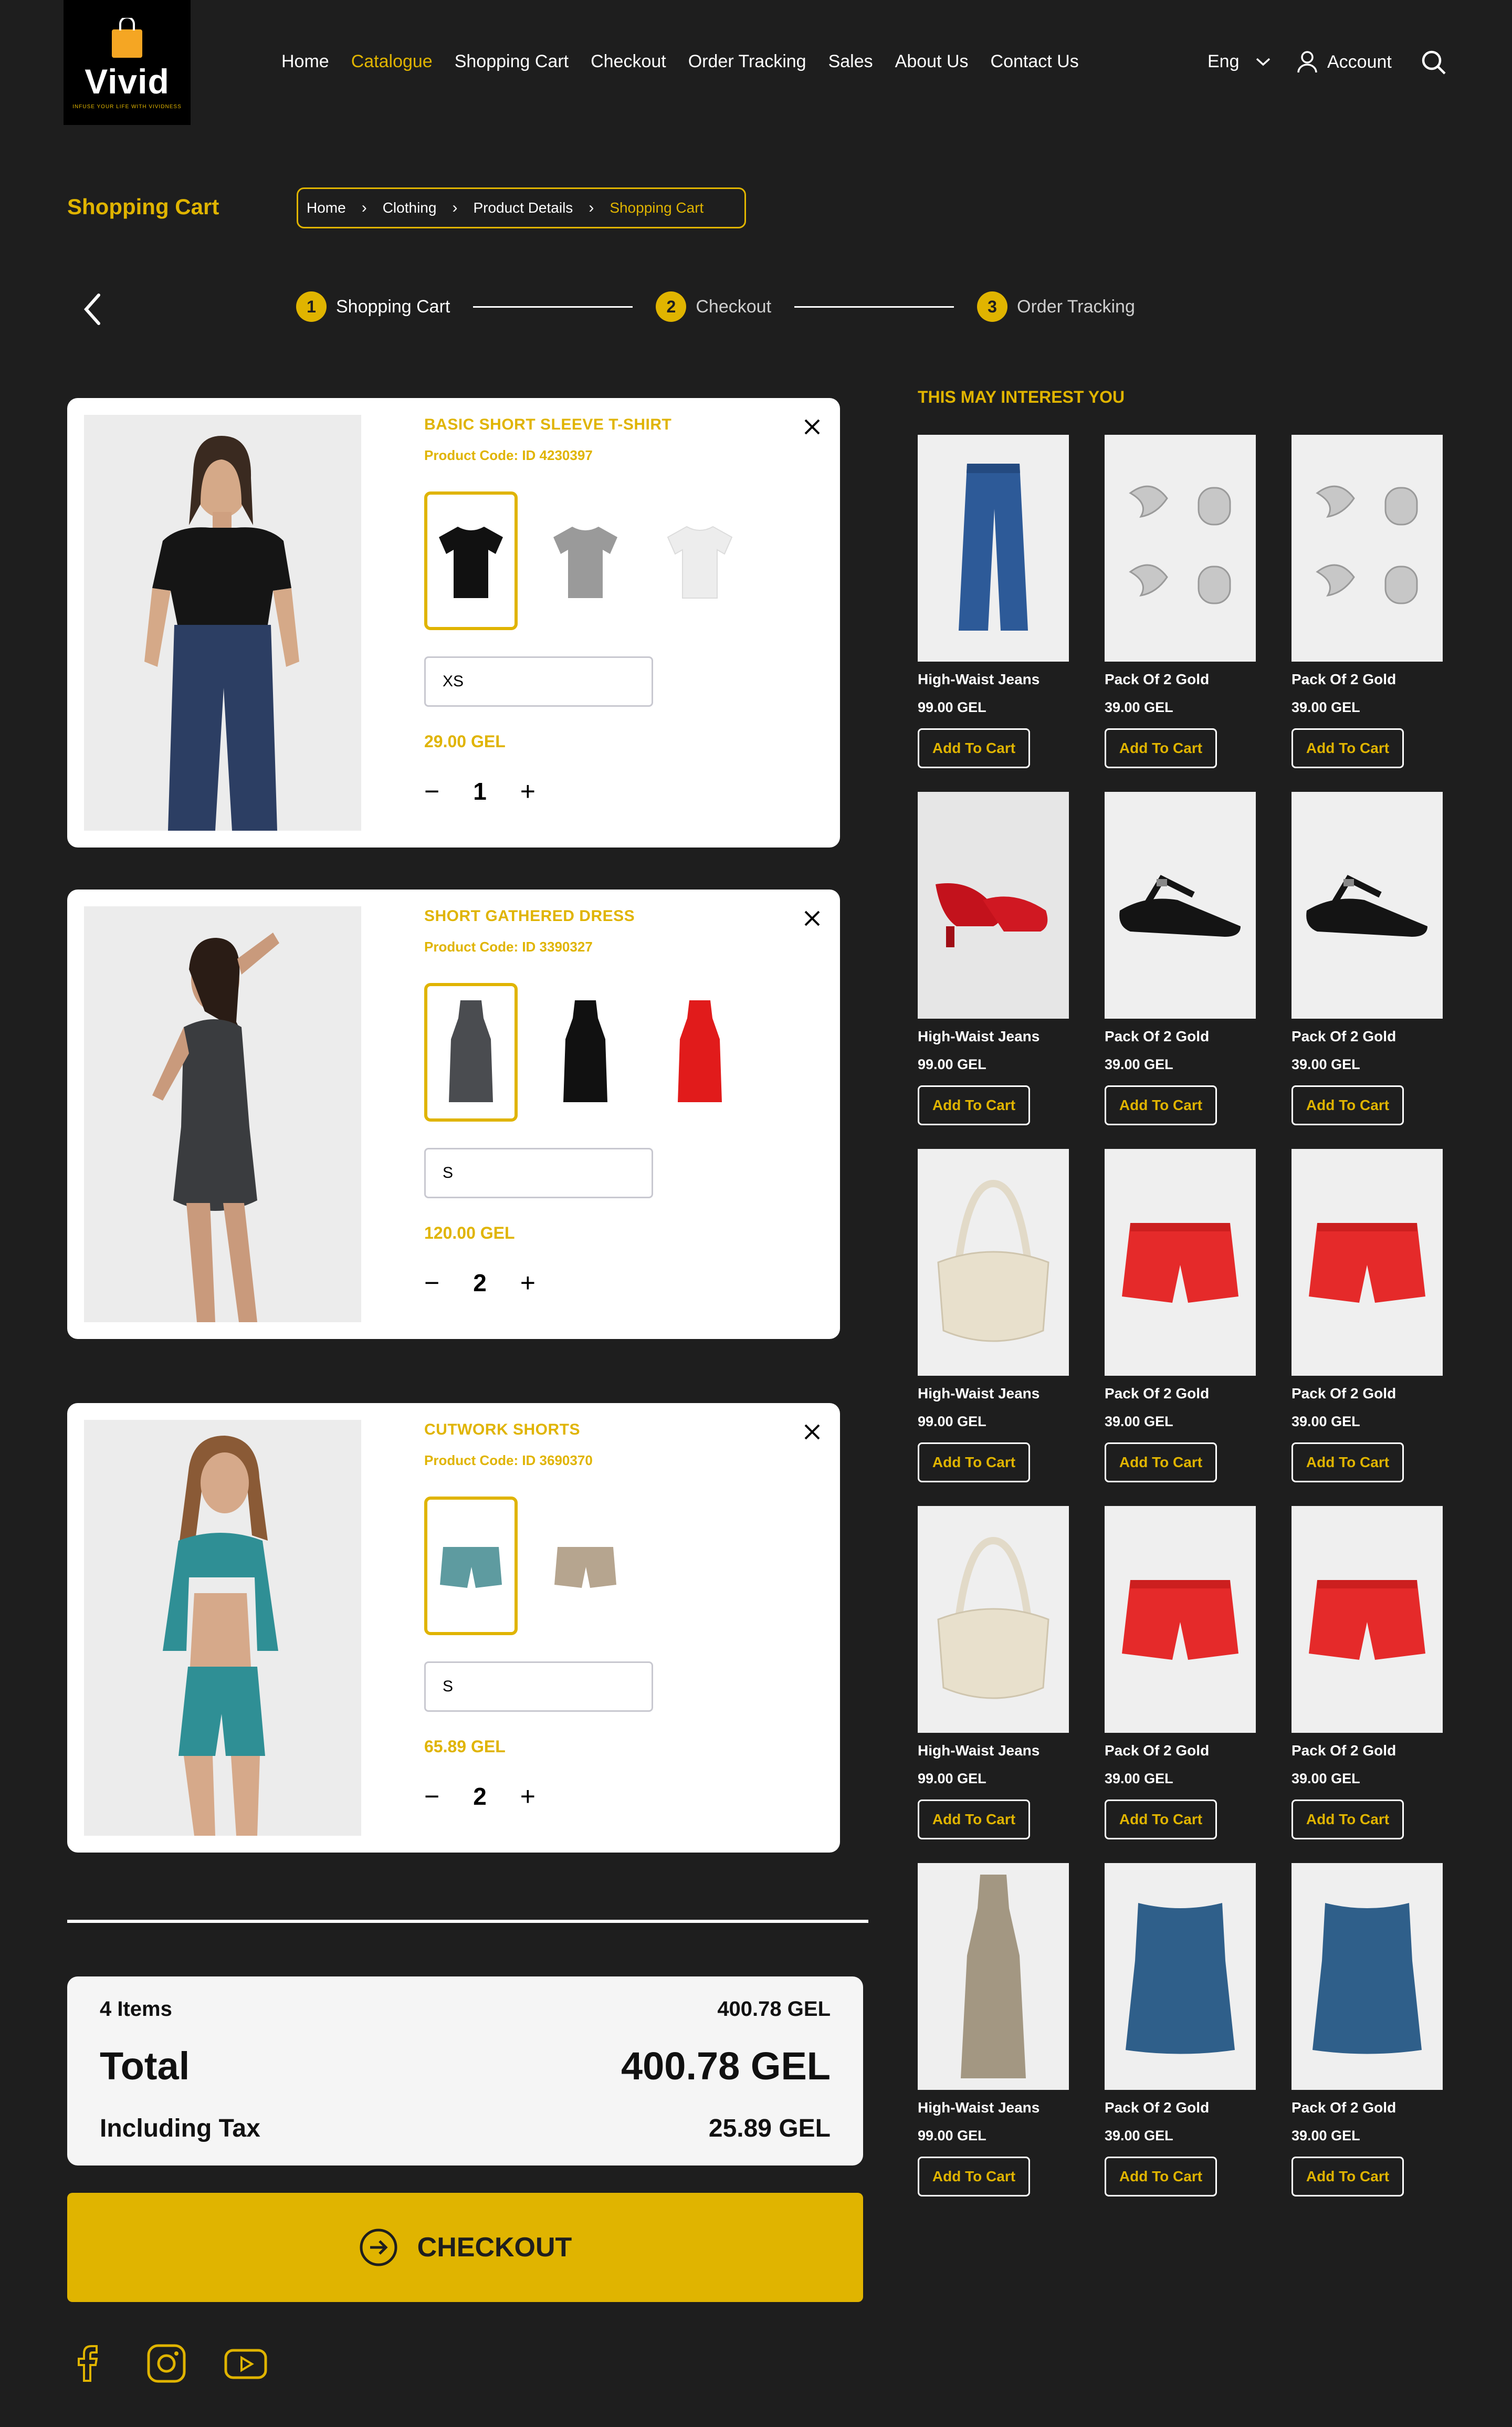 The image size is (1512, 2427). What do you see at coordinates (326, 208) in the screenshot?
I see `breadcrumb-home: Home` at bounding box center [326, 208].